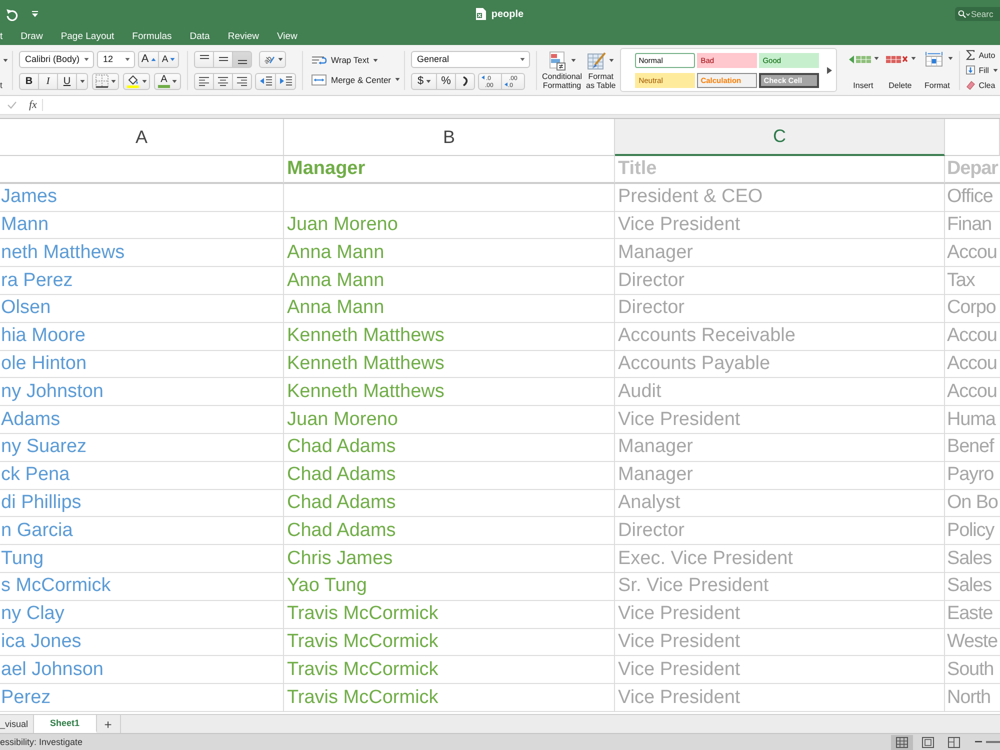 This screenshot has height=750, width=1000. Describe the element at coordinates (829, 70) in the screenshot. I see `more-arrow-icon` at that location.